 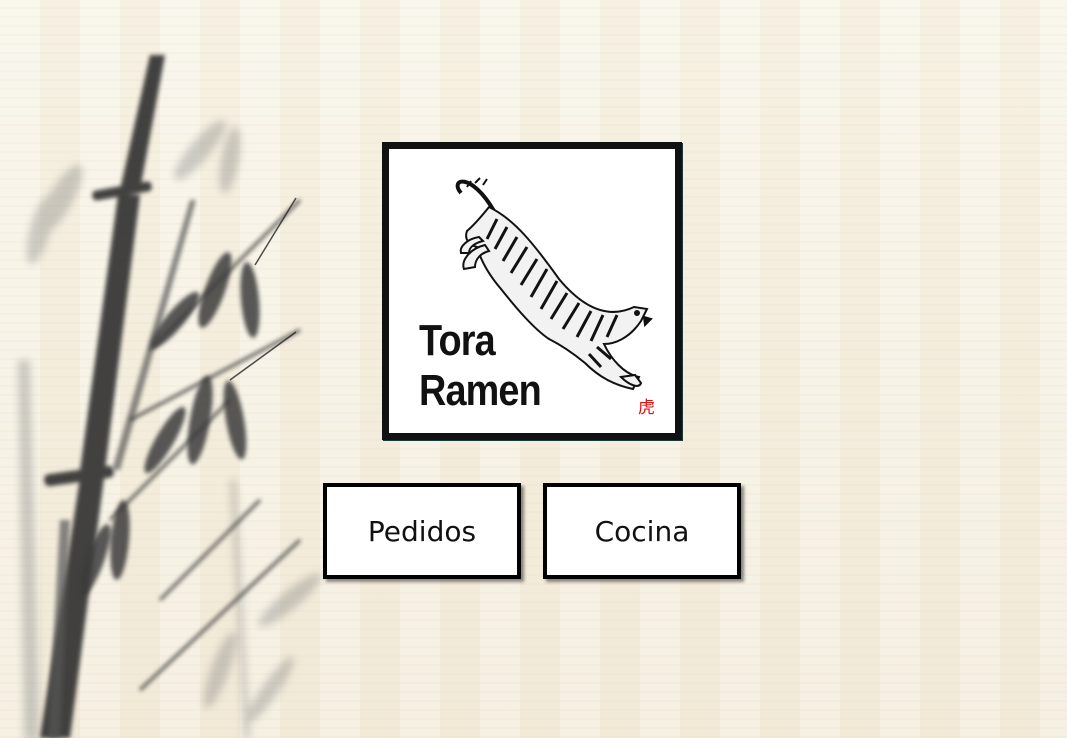 What do you see at coordinates (532, 291) in the screenshot?
I see `tora-ramen-logo: Tora Ramen 虎` at bounding box center [532, 291].